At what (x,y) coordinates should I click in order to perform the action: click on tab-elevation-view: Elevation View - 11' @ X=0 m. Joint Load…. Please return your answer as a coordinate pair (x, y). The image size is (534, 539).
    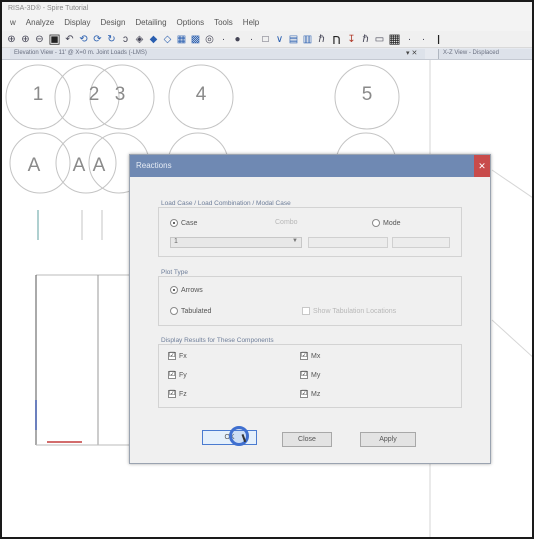
    Looking at the image, I should click on (217, 54).